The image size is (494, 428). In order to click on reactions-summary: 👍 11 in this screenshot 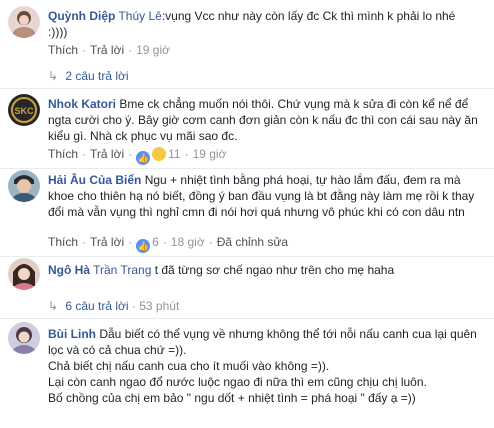, I will do `click(158, 156)`.